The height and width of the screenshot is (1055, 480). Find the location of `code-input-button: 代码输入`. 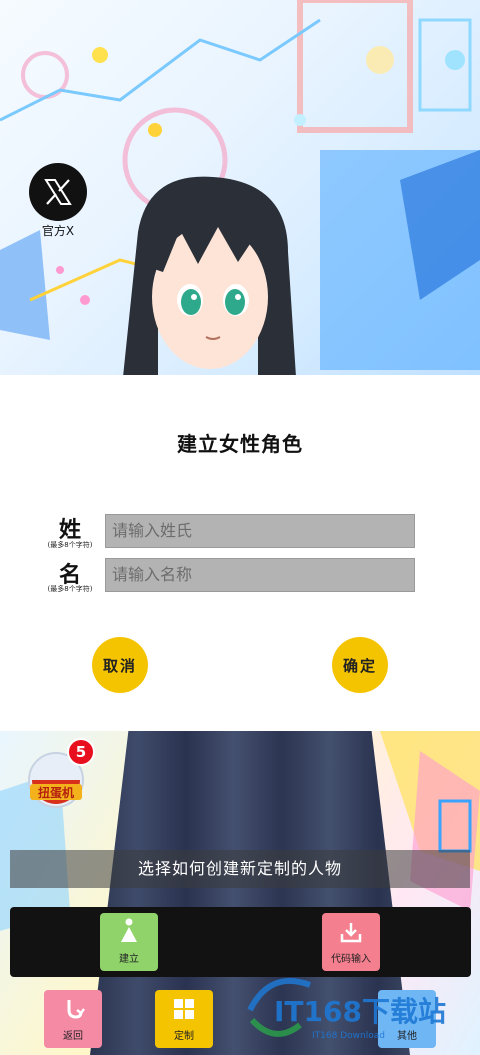

code-input-button: 代码输入 is located at coordinates (351, 942).